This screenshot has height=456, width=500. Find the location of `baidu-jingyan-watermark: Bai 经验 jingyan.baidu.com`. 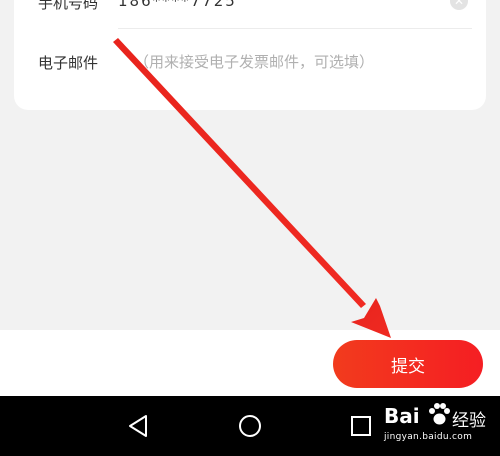

baidu-jingyan-watermark: Bai 经验 jingyan.baidu.com is located at coordinates (437, 425).